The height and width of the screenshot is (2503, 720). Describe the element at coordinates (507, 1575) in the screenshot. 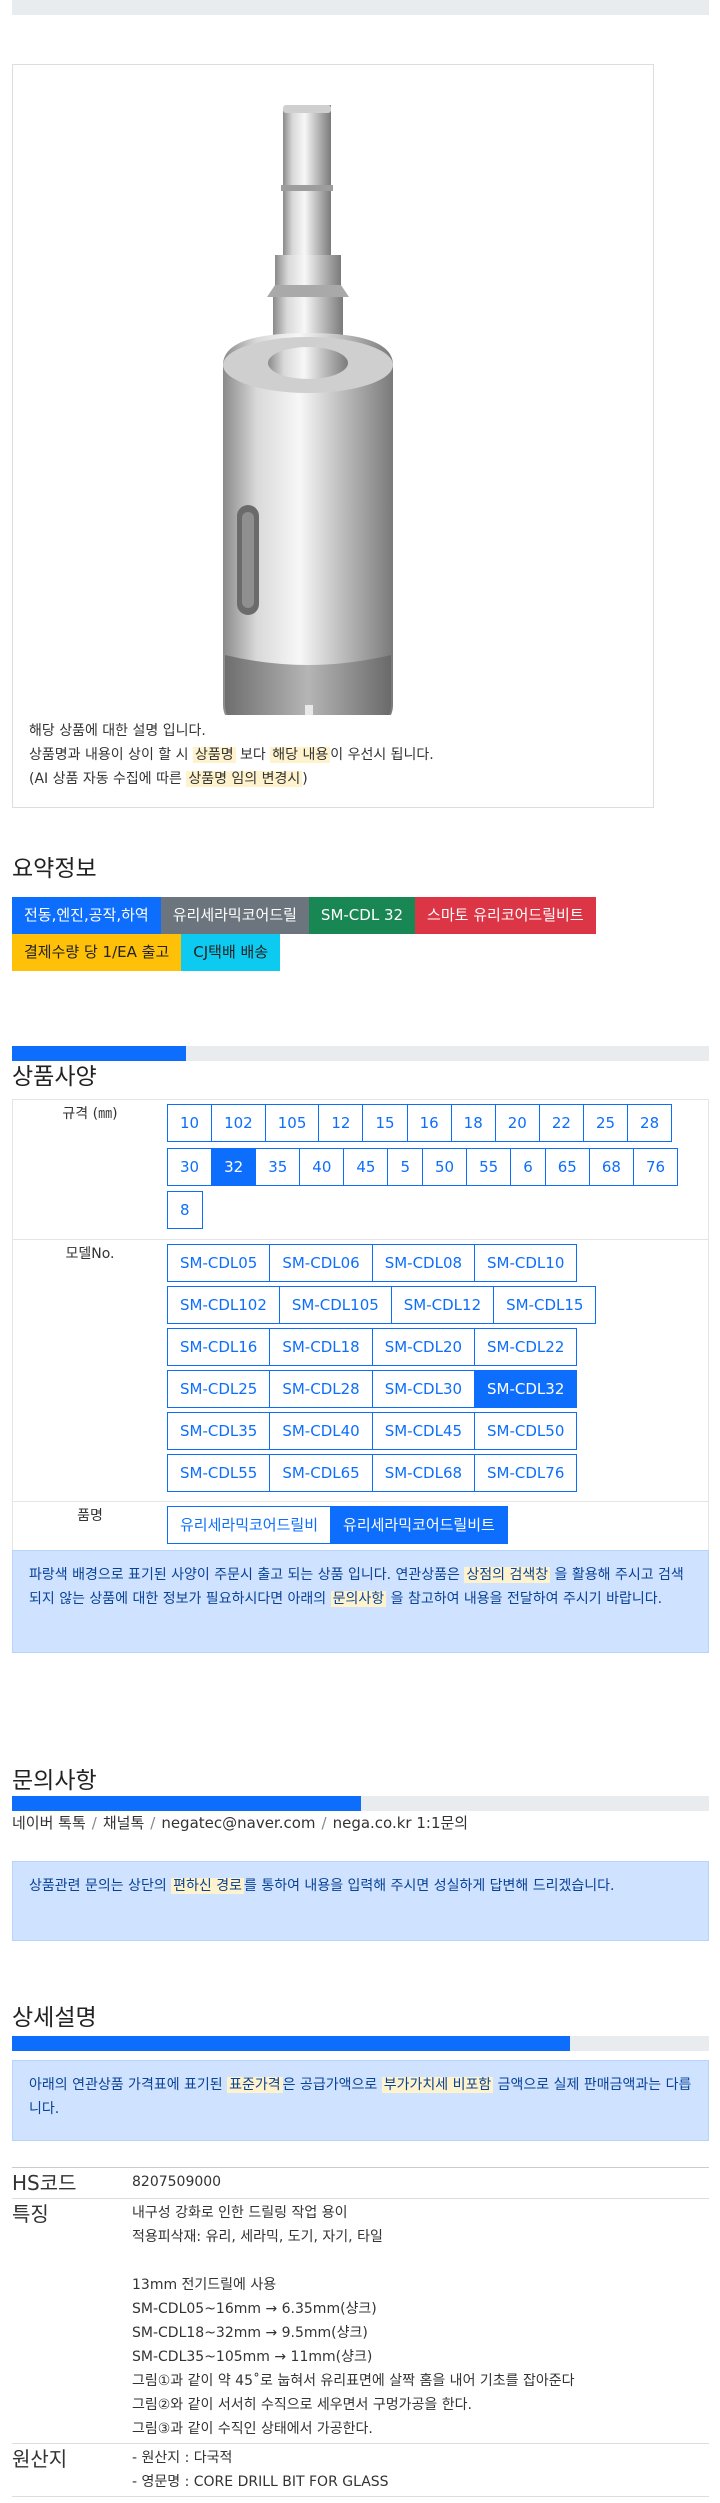

I see `notice-highlight: 상점의 검색창` at that location.